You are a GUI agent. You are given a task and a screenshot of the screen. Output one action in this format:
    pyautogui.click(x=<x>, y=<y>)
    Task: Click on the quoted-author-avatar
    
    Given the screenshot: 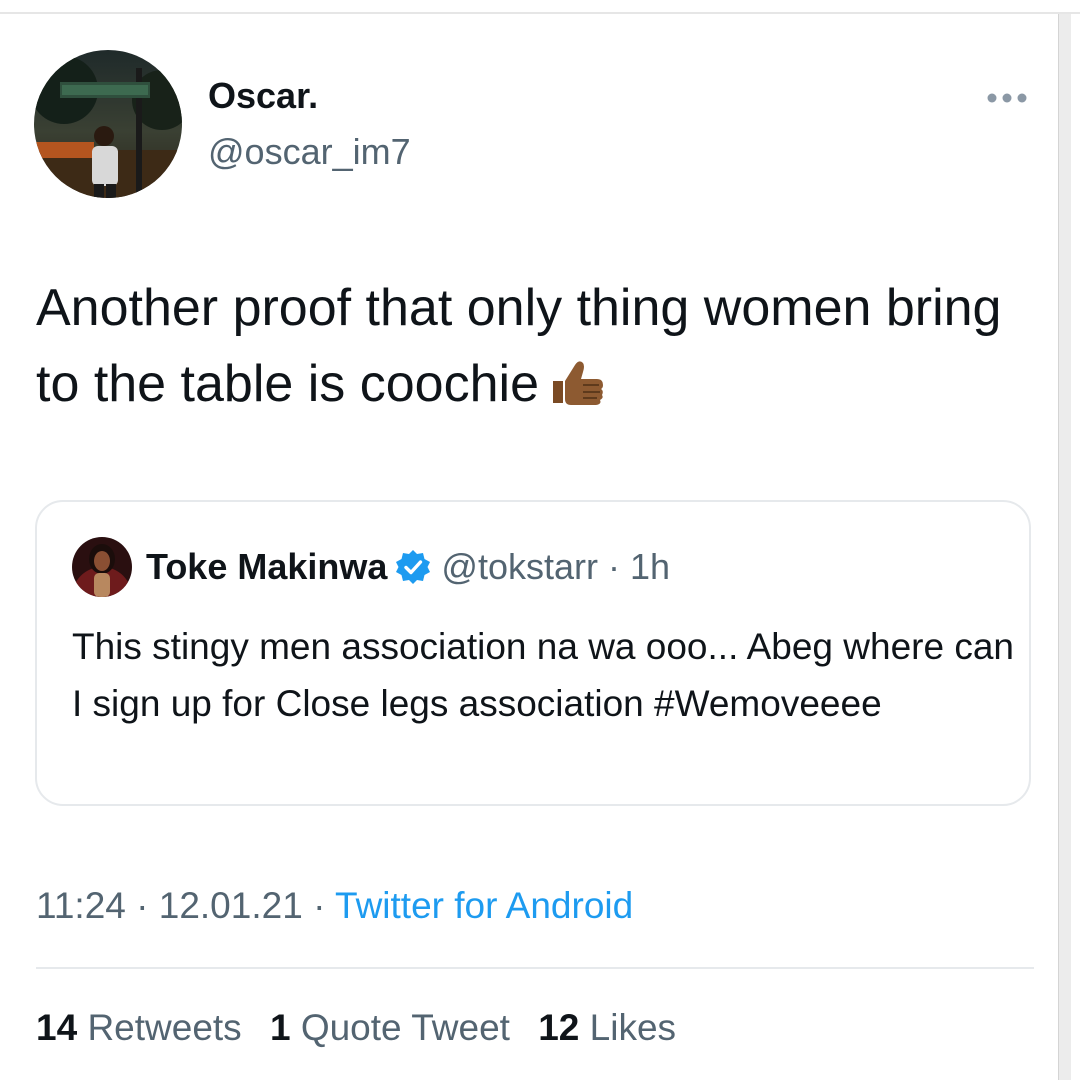 What is the action you would take?
    pyautogui.click(x=102, y=567)
    